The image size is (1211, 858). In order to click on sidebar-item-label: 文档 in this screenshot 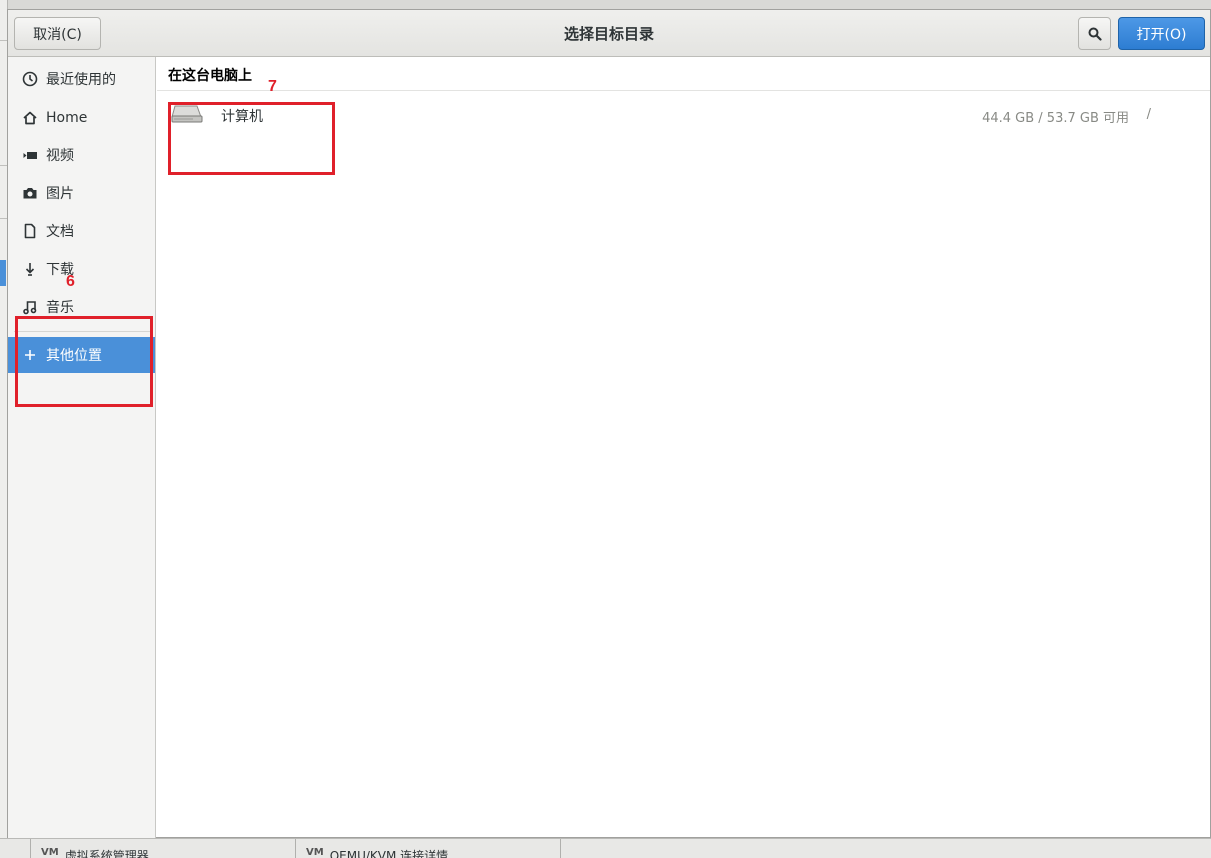, I will do `click(60, 232)`.